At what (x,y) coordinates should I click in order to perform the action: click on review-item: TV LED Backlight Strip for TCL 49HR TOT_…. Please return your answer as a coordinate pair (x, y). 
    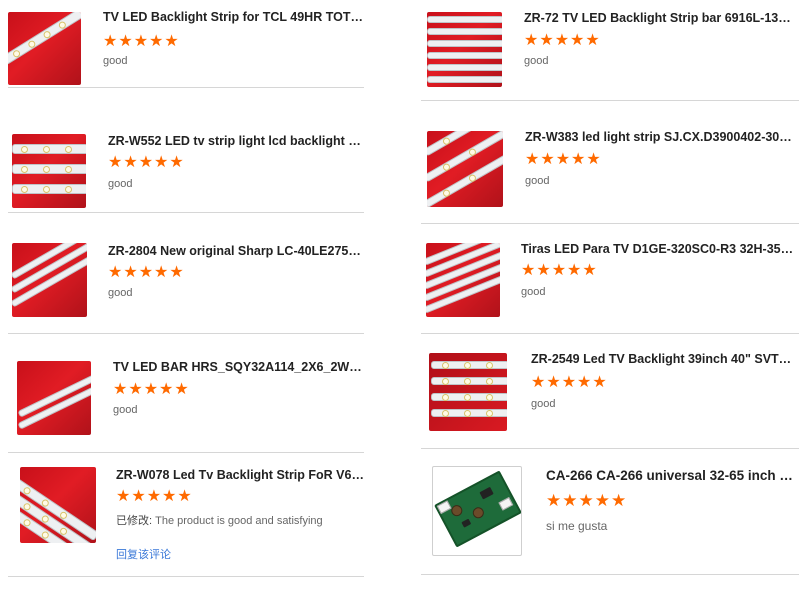
    Looking at the image, I should click on (186, 44).